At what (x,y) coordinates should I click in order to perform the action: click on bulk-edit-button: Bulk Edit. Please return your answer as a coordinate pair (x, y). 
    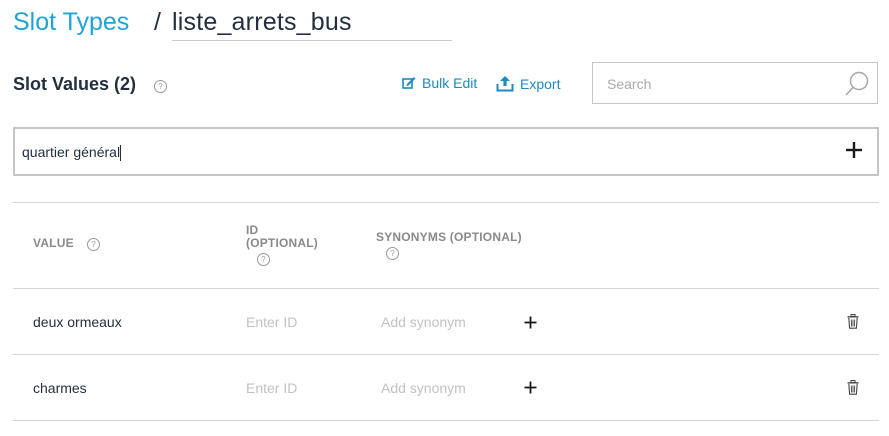
    Looking at the image, I should click on (439, 83).